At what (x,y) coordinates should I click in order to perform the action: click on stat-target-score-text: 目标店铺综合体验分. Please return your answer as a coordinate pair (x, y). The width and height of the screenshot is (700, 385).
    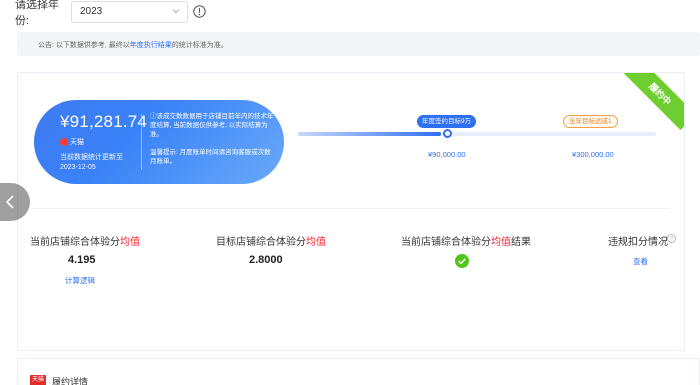
    Looking at the image, I should click on (261, 242).